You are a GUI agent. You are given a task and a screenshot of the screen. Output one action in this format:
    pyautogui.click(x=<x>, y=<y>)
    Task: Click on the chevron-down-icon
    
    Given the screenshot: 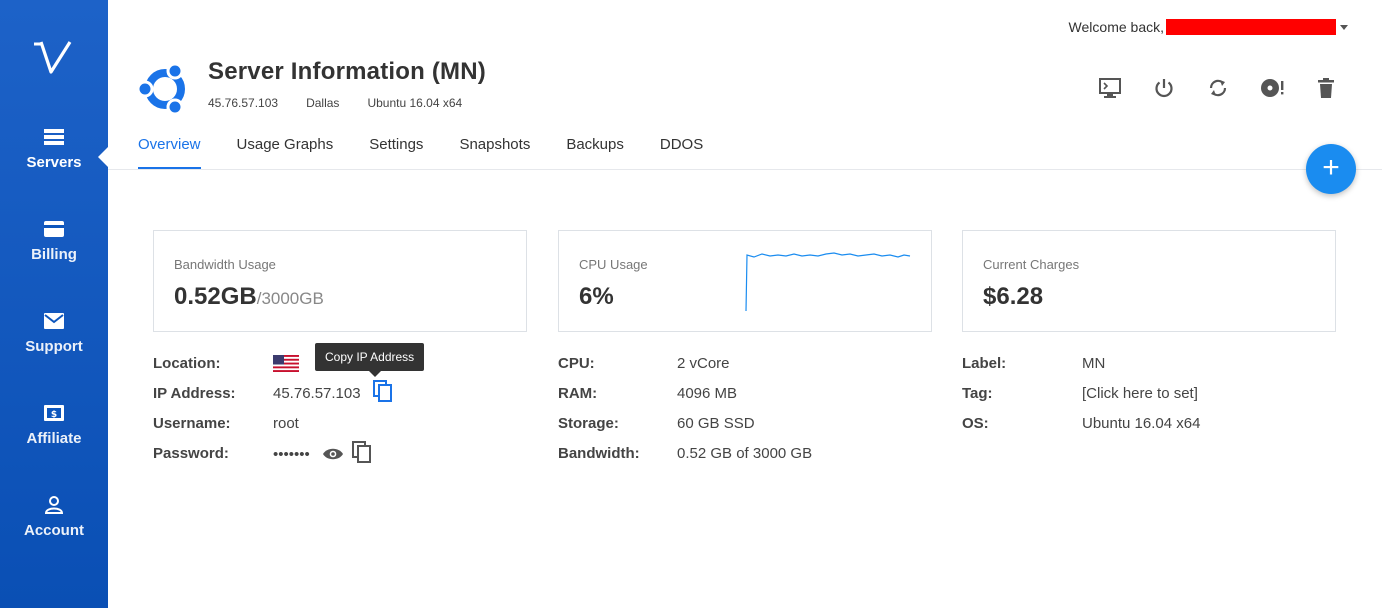 What is the action you would take?
    pyautogui.click(x=1344, y=27)
    